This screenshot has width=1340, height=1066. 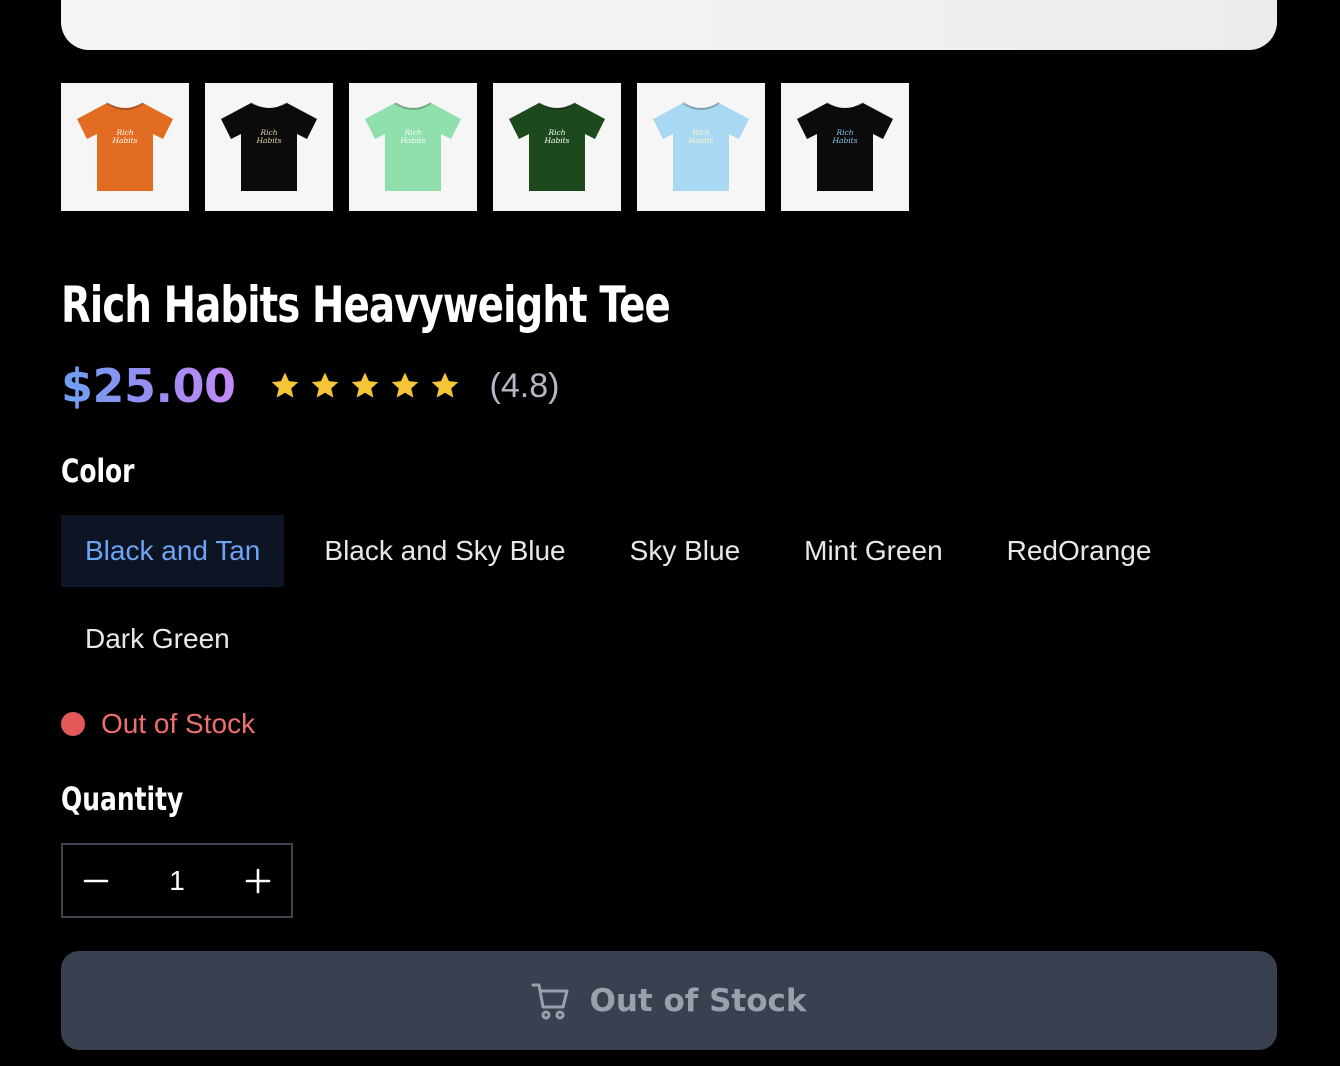 I want to click on color-option-sky-blue: Sky Blue, so click(x=685, y=551).